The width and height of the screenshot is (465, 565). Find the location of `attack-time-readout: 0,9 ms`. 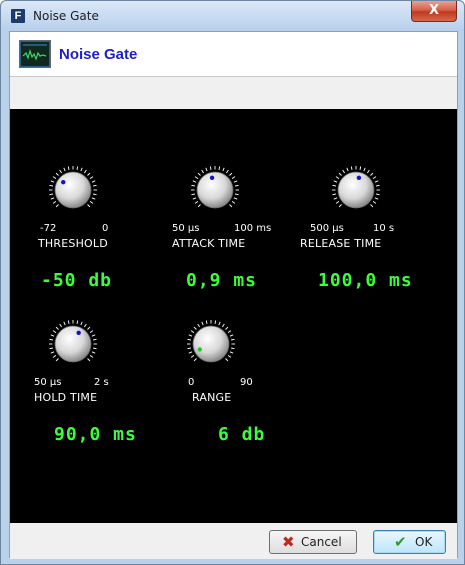

attack-time-readout: 0,9 ms is located at coordinates (222, 280).